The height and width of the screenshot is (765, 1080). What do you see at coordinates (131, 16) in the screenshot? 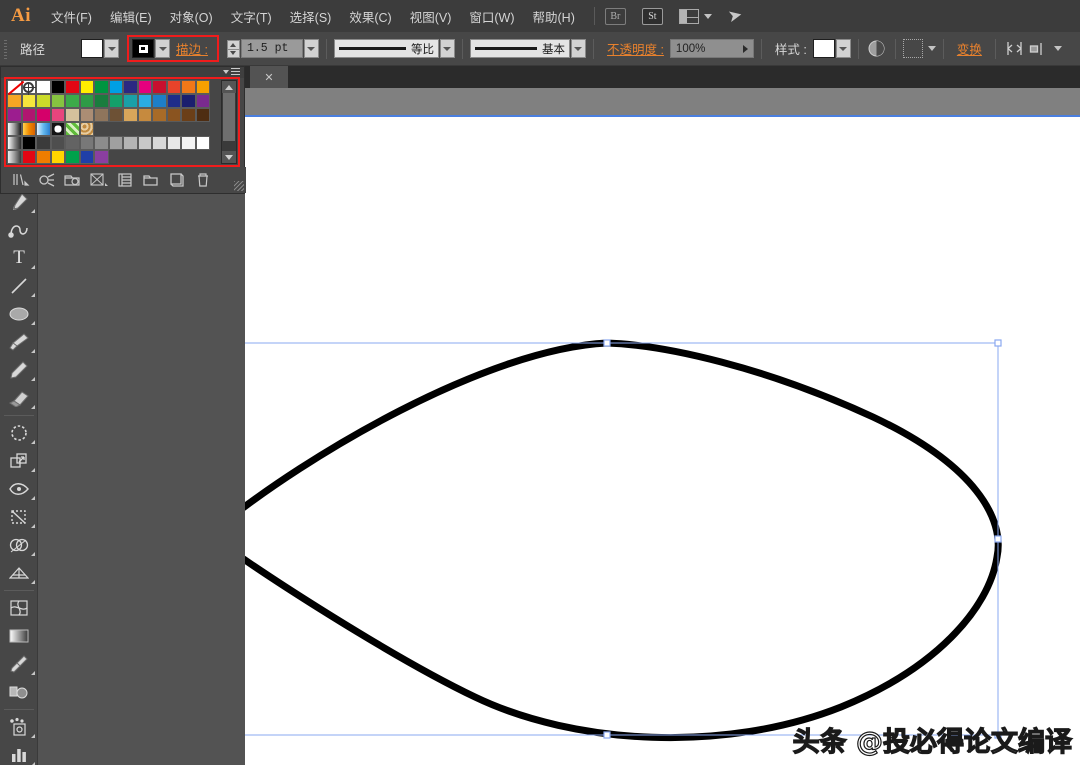
I see `menu-edit: 编辑(E)` at bounding box center [131, 16].